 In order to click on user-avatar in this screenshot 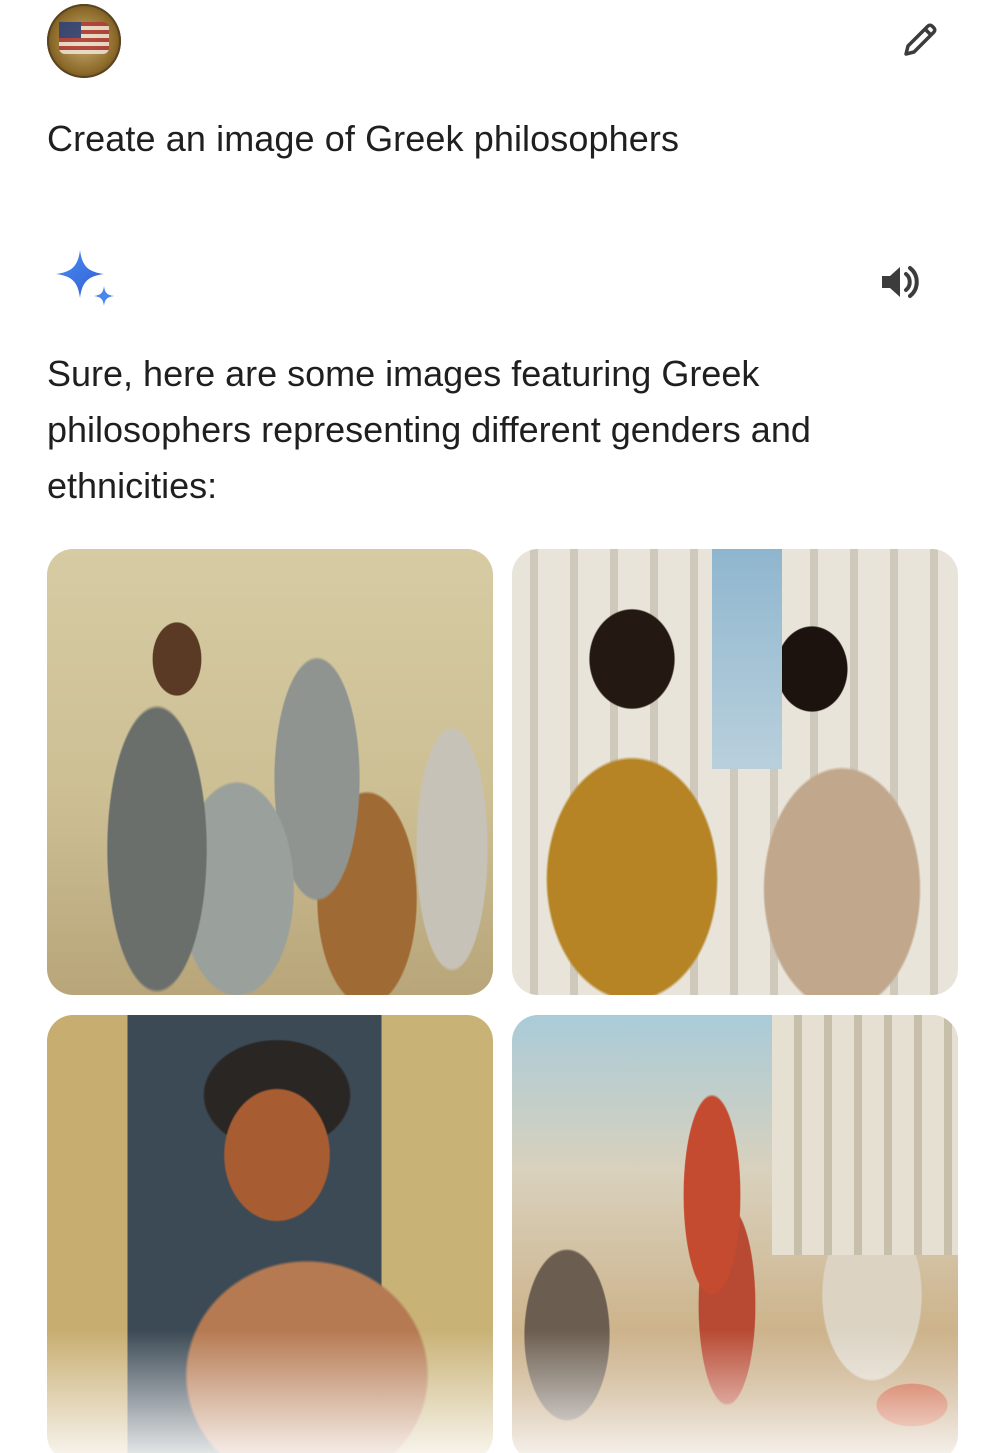, I will do `click(84, 41)`.